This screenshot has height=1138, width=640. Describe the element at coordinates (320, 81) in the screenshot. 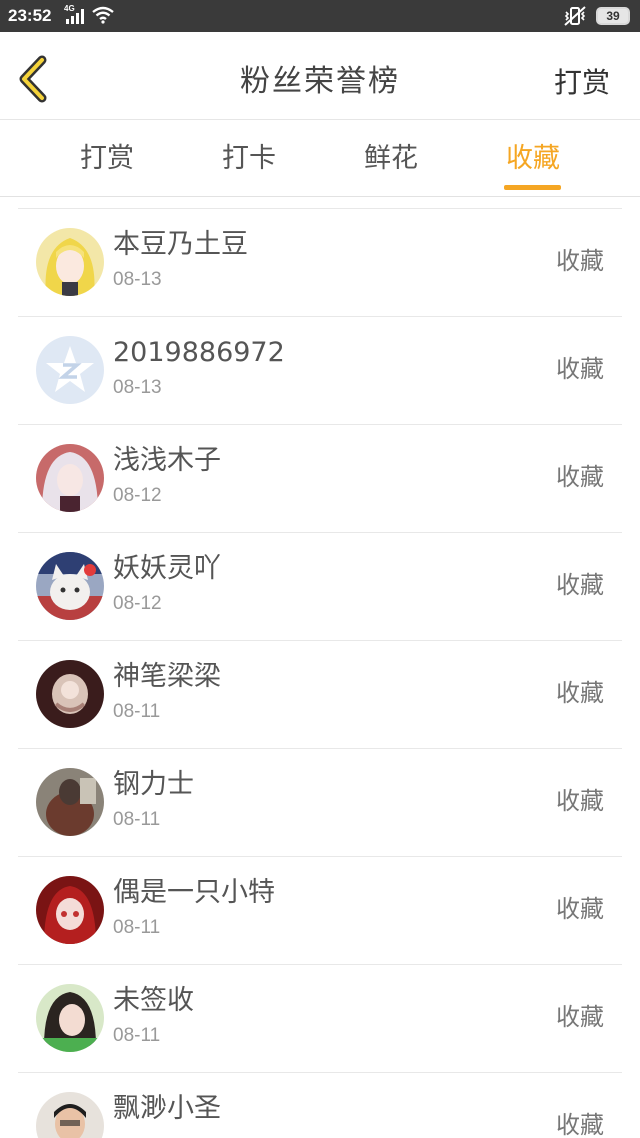

I see `page-title: 粉丝荣誉榜` at that location.